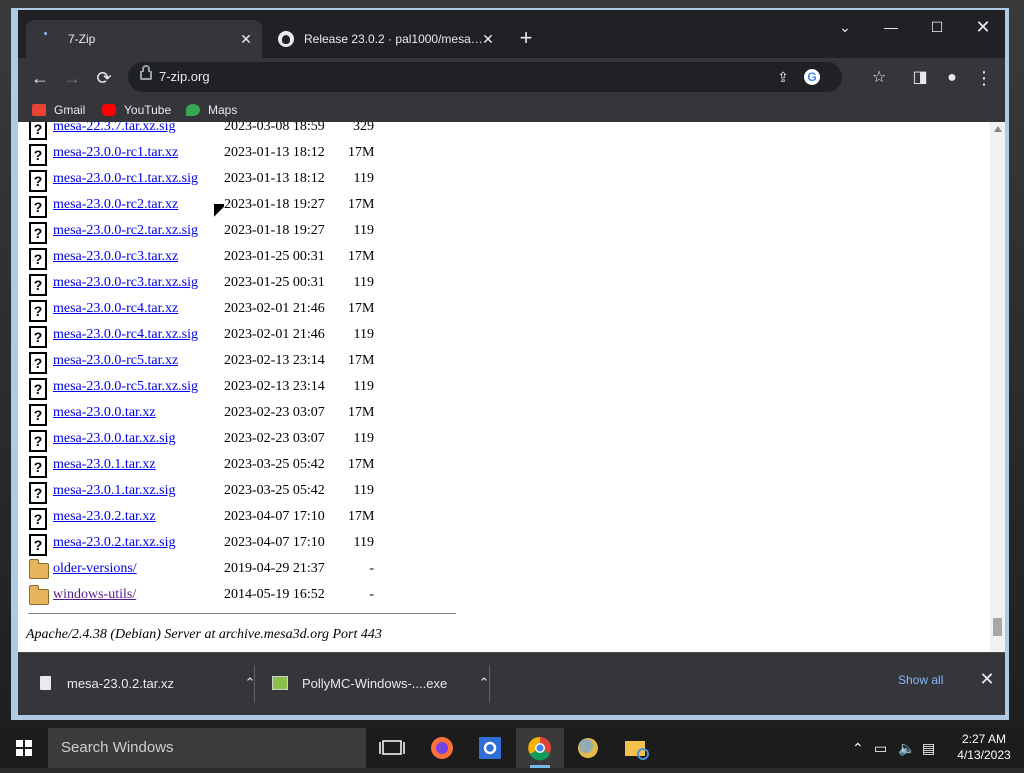 The image size is (1024, 773). What do you see at coordinates (845, 28) in the screenshot?
I see `tab-search-icon: ⌄` at bounding box center [845, 28].